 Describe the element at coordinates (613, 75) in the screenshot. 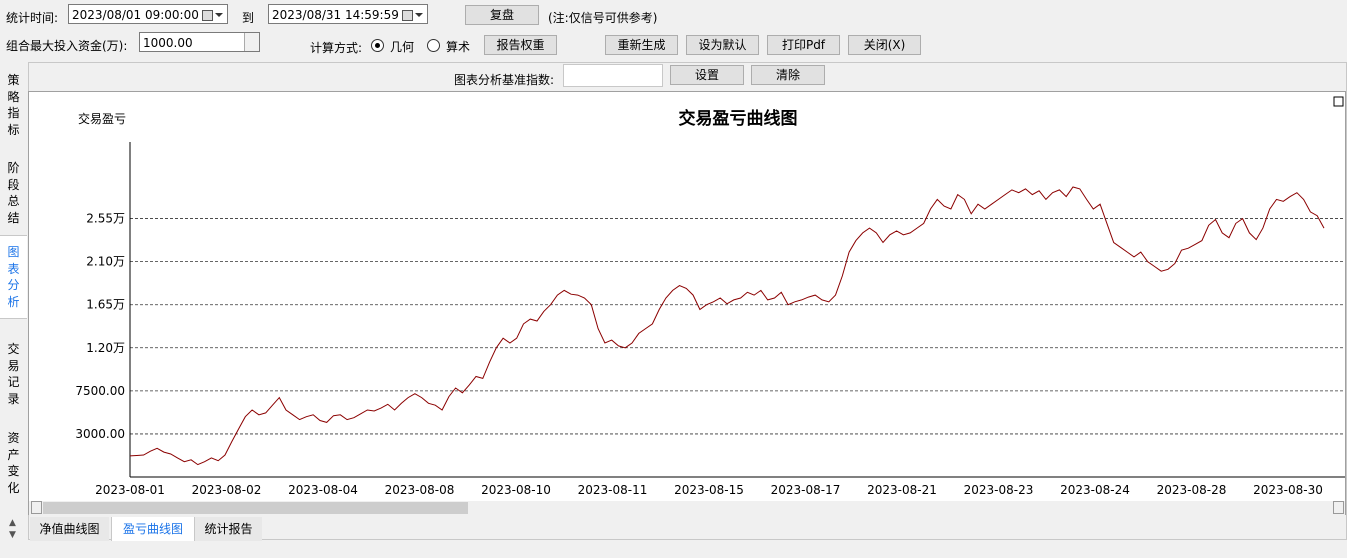

I see `benchmark-input` at that location.